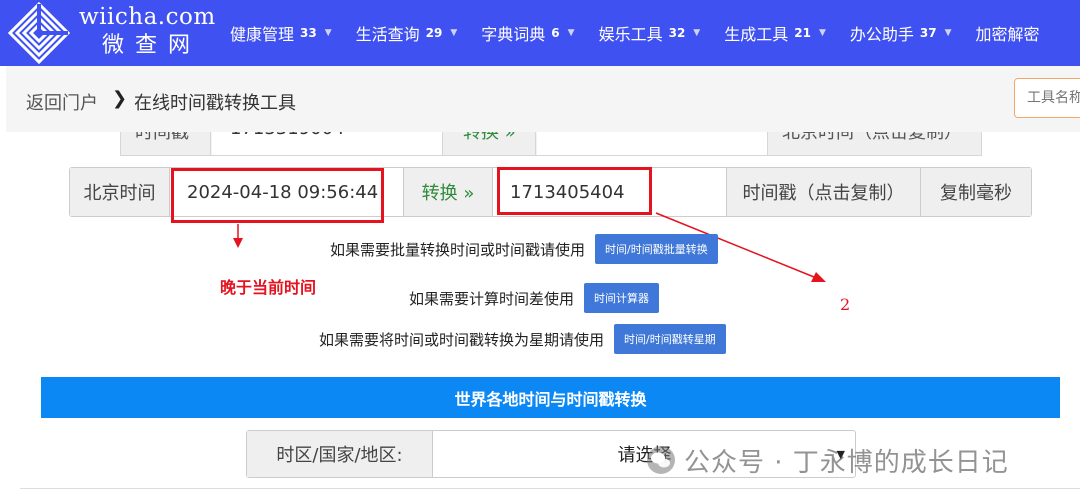 The height and width of the screenshot is (504, 1080). Describe the element at coordinates (610, 192) in the screenshot. I see `timestamp-result-input: 1713405404` at that location.